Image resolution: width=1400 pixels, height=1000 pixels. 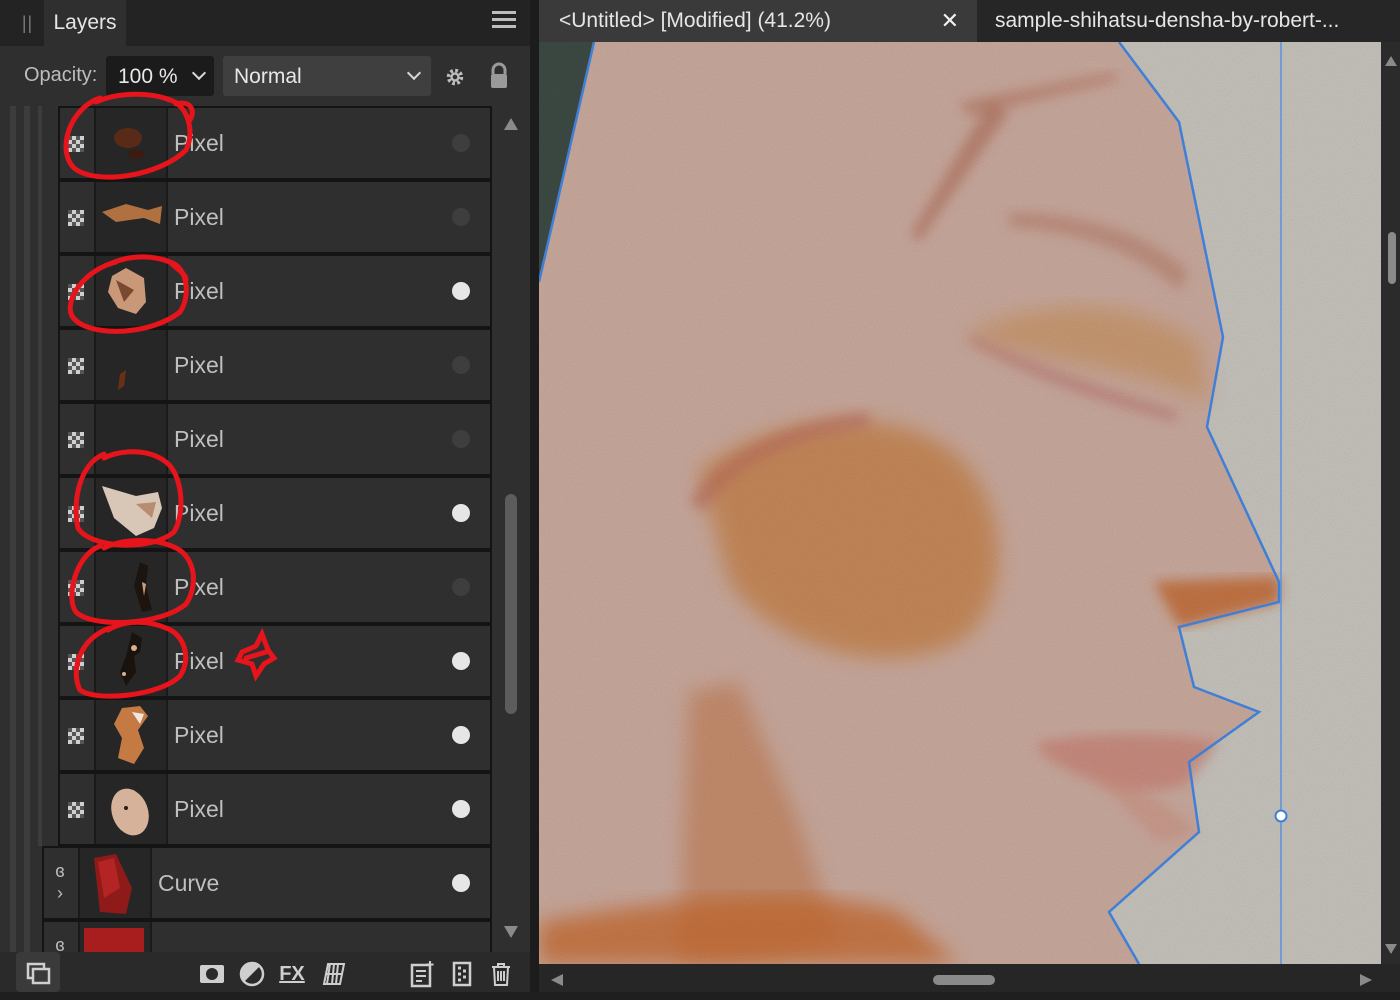 What do you see at coordinates (38, 972) in the screenshot?
I see `layers-studio-icon` at bounding box center [38, 972].